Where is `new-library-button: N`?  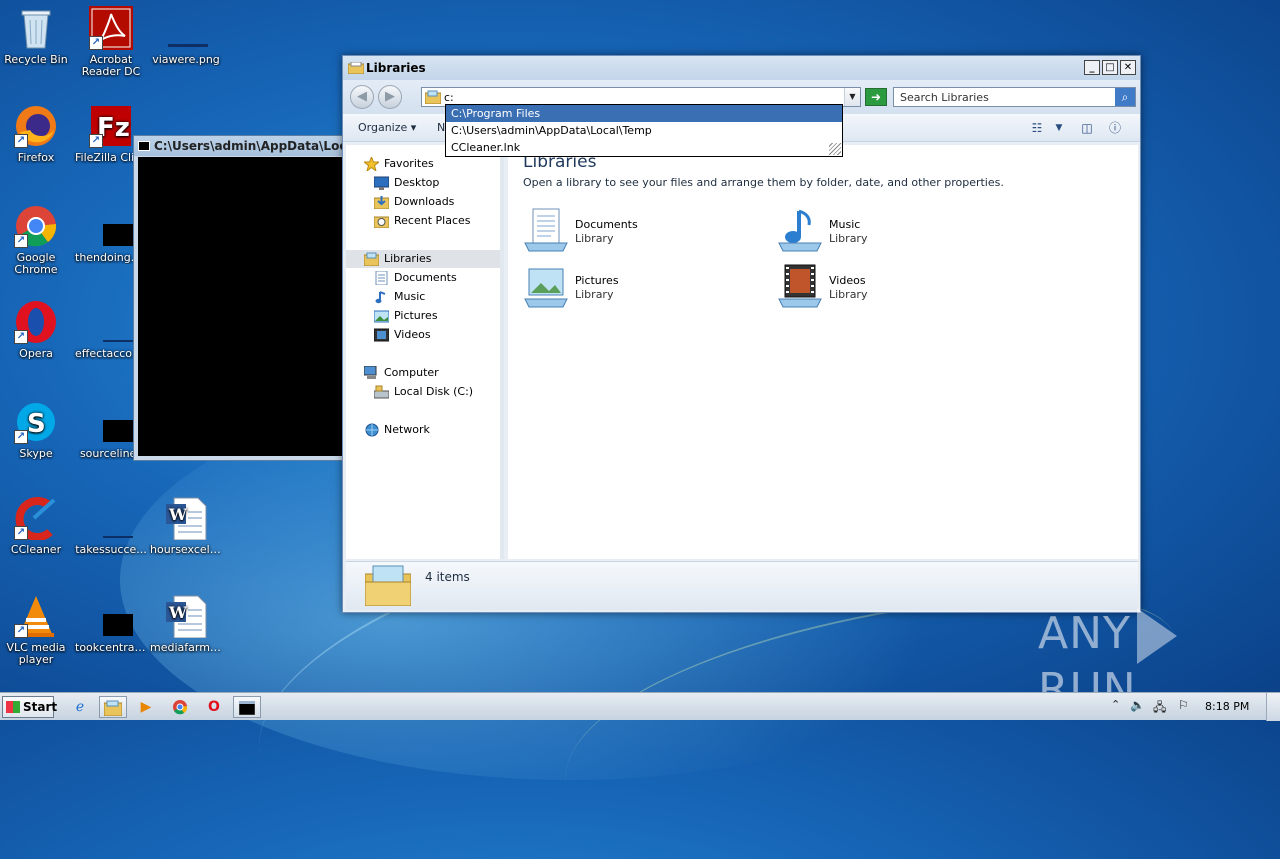 new-library-button: N is located at coordinates (441, 127).